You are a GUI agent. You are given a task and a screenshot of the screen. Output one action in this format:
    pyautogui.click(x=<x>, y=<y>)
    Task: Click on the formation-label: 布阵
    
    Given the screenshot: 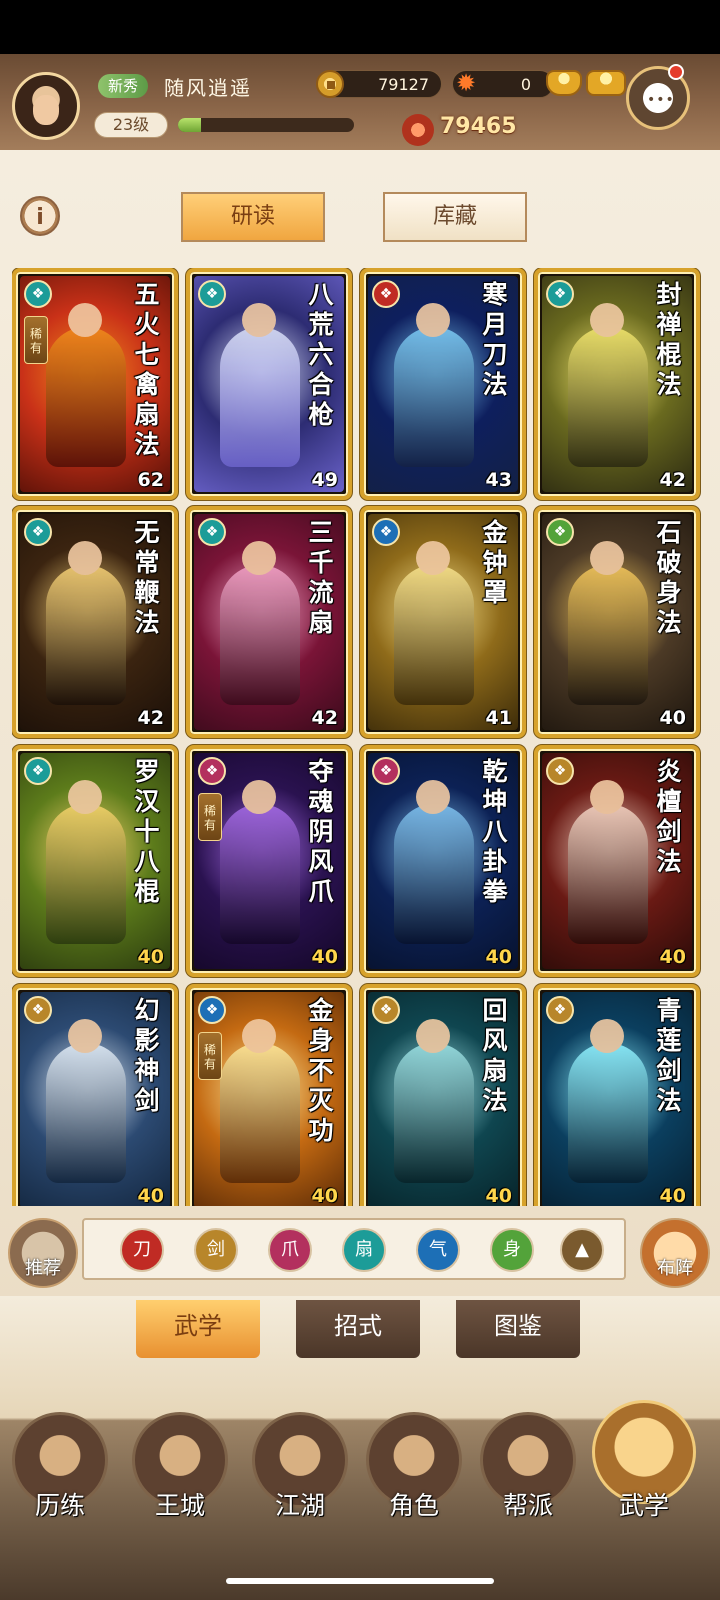 What is the action you would take?
    pyautogui.click(x=675, y=1268)
    